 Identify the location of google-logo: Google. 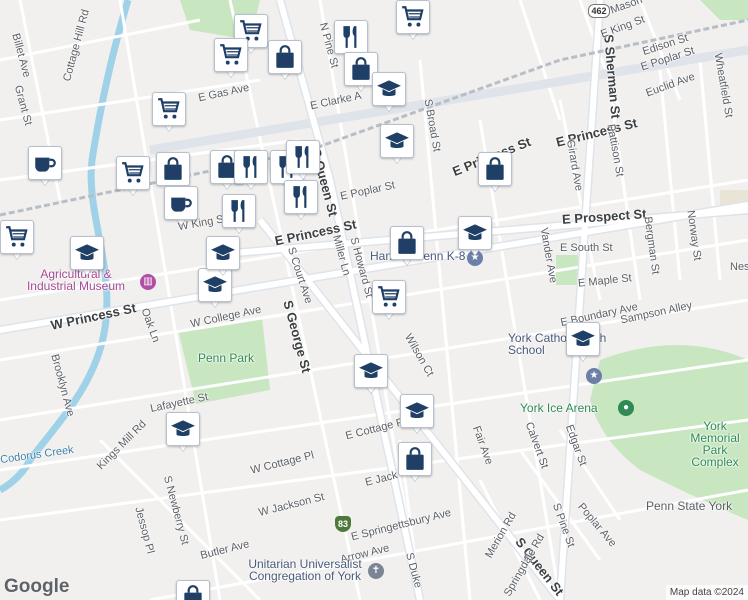
(36, 587).